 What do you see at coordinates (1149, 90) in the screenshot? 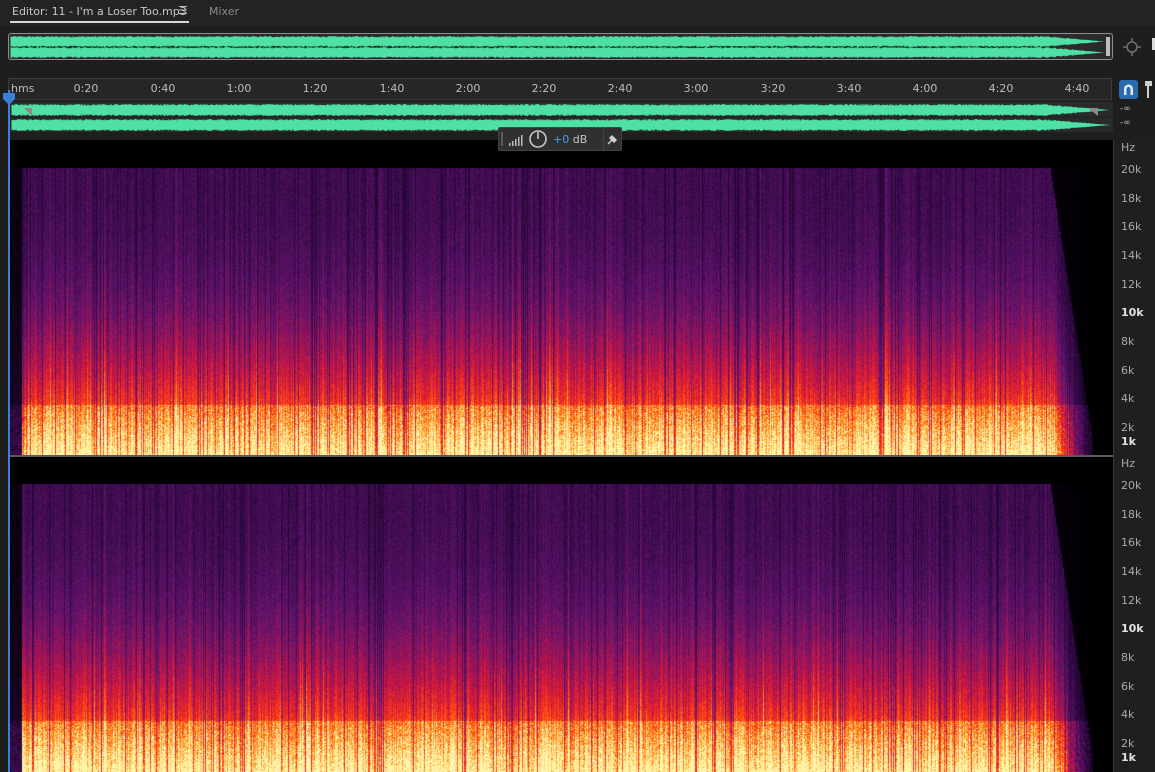
I see `marker-icon` at bounding box center [1149, 90].